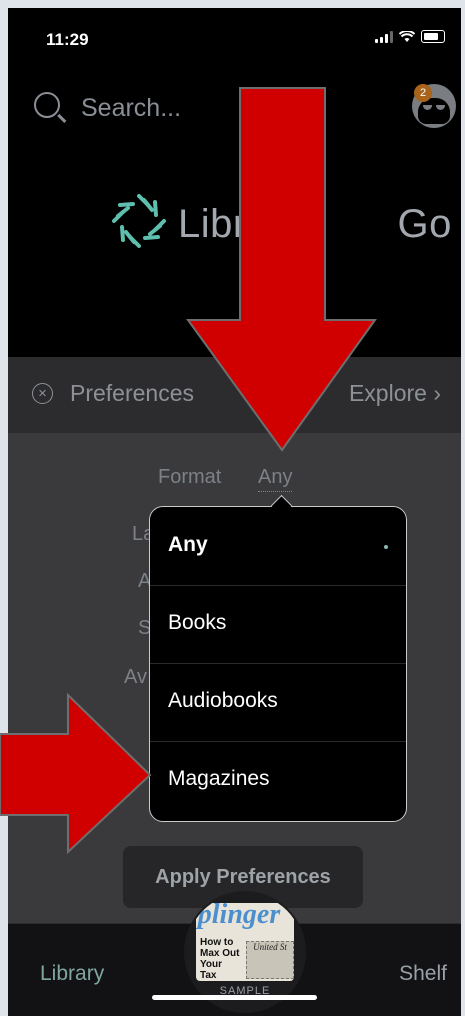 The image size is (465, 1016). What do you see at coordinates (423, 93) in the screenshot?
I see `notification-badge: 2` at bounding box center [423, 93].